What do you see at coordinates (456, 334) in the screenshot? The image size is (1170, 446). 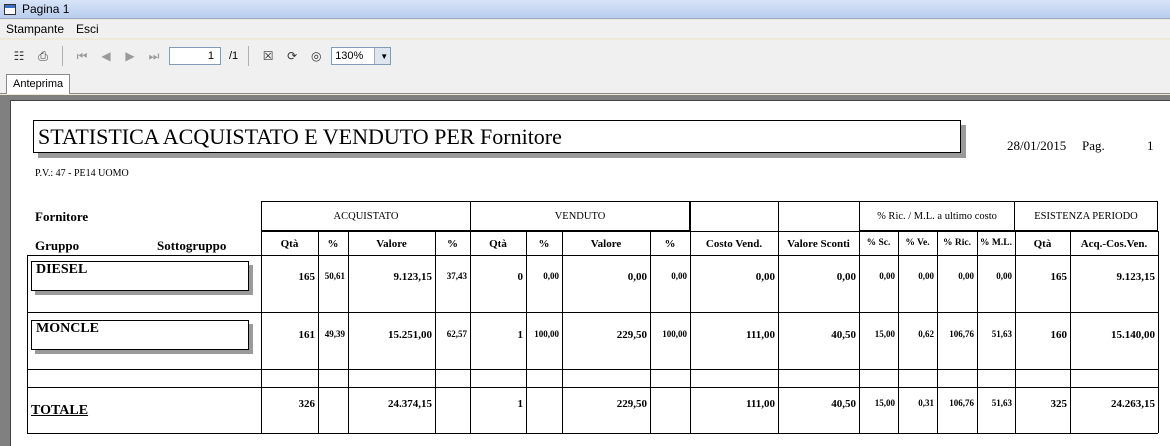 I see `moncle-cell: 62,57` at bounding box center [456, 334].